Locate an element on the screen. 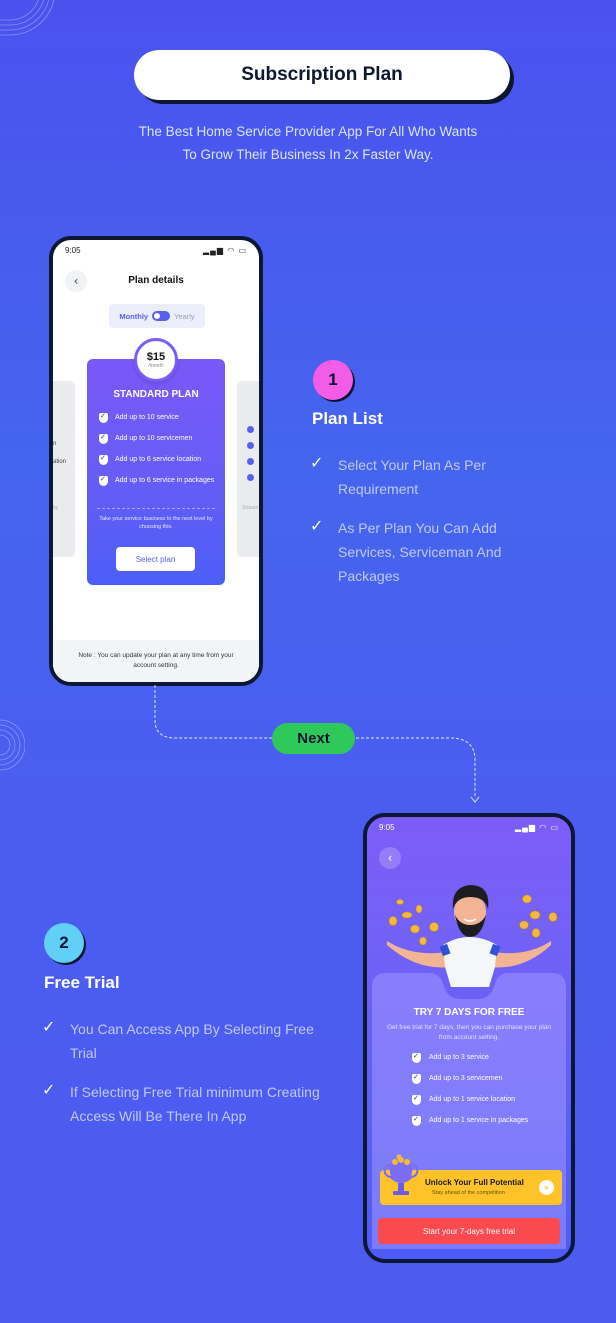 The height and width of the screenshot is (1323, 616). plan-card-next: Stream is located at coordinates (248, 469).